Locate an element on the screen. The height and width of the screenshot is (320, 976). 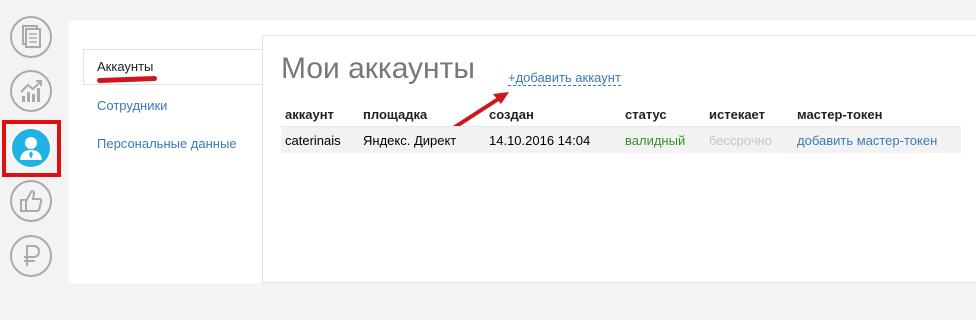
column-header-master-token: мастер-токен is located at coordinates (840, 114).